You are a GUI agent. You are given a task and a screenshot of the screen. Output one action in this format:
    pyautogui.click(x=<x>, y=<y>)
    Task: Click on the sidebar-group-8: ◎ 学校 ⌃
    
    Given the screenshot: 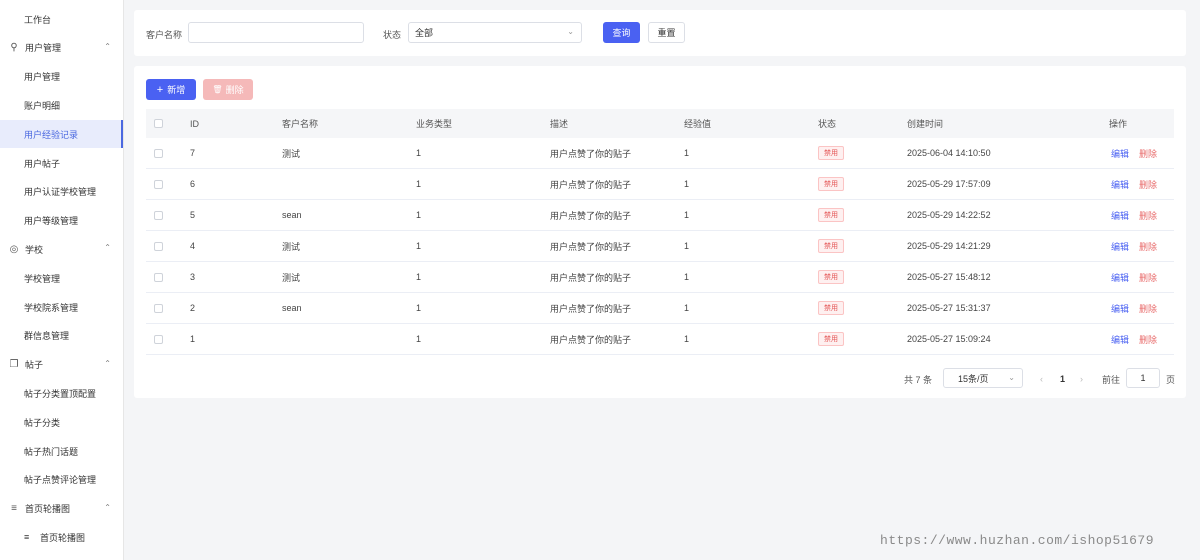 What is the action you would take?
    pyautogui.click(x=61, y=249)
    